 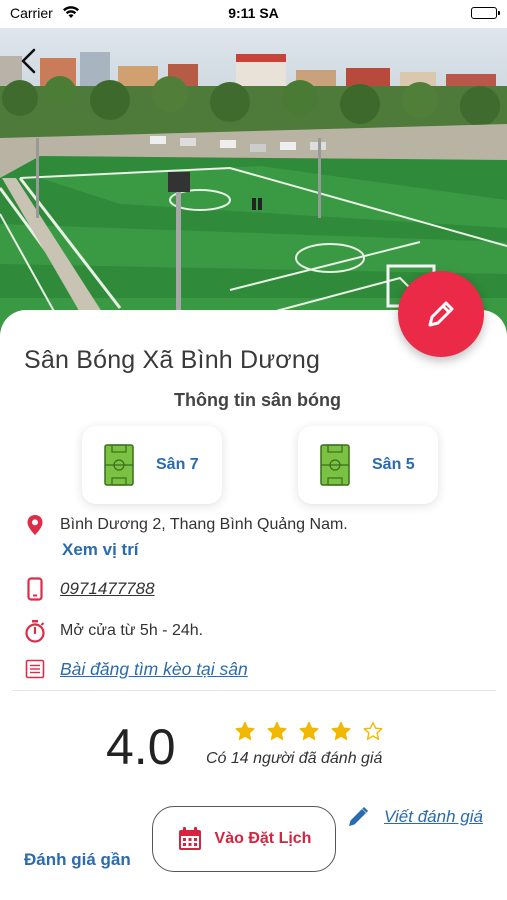 I want to click on divider, so click(x=254, y=690).